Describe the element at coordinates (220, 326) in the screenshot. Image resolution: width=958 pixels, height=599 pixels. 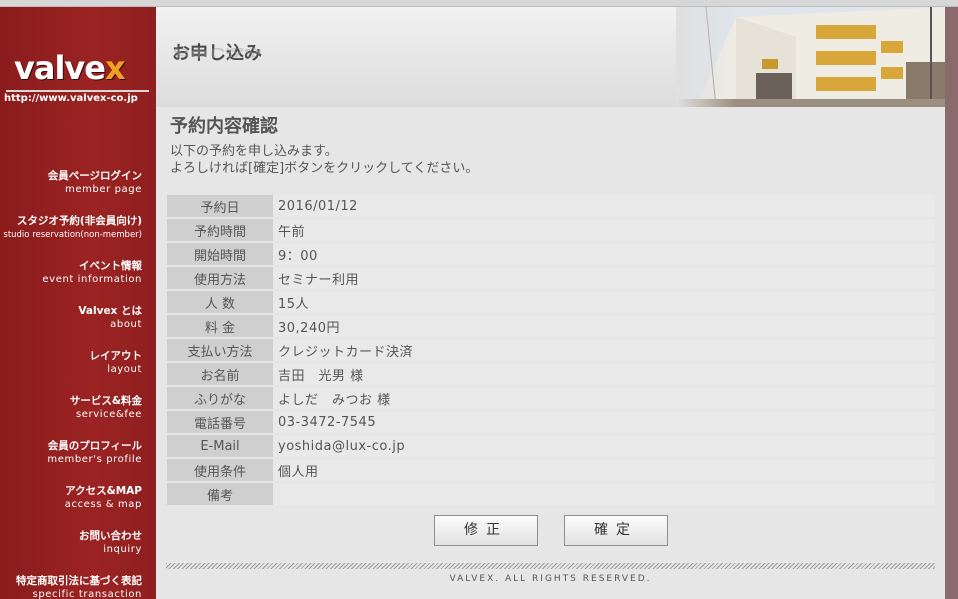
I see `row-label: 料 金` at that location.